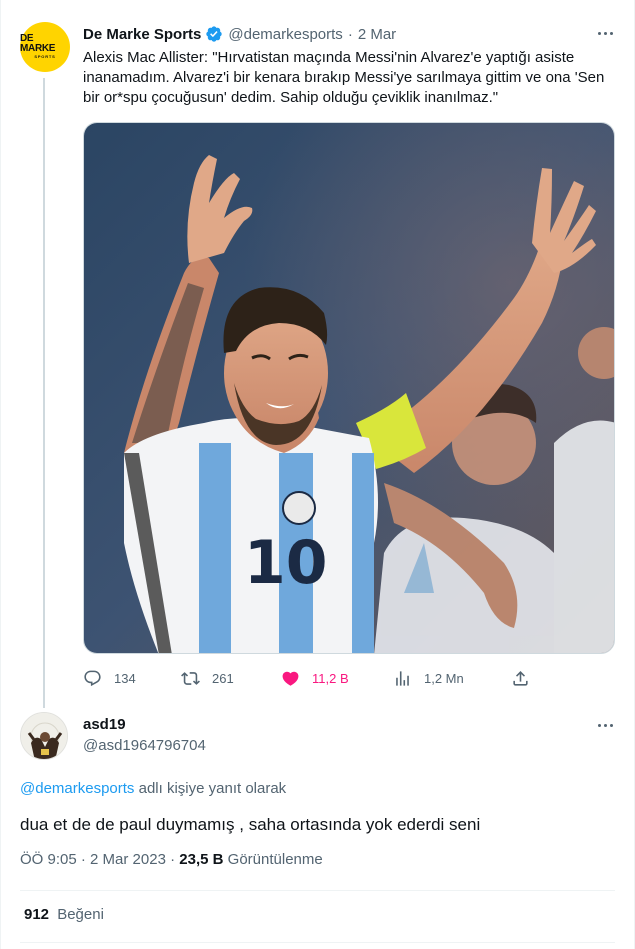 The height and width of the screenshot is (949, 635). I want to click on share-button, so click(526, 678).